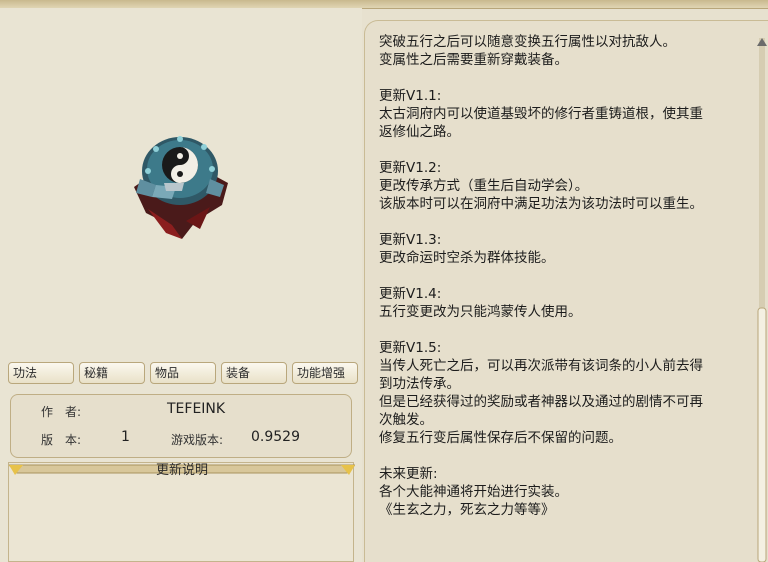 The height and width of the screenshot is (562, 768). I want to click on description-line: 更改传承方式（重生后自动学会）。, so click(484, 186).